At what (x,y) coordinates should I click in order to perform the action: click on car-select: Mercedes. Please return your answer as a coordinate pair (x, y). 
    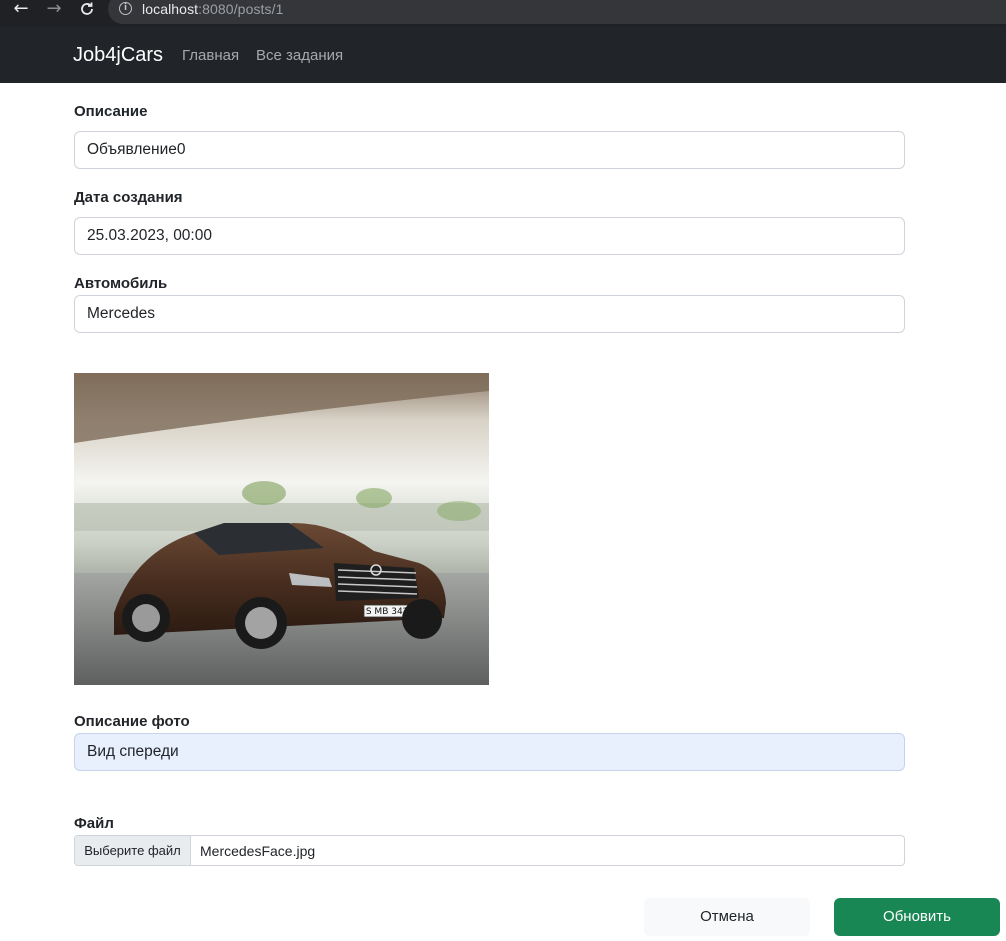
    Looking at the image, I should click on (489, 314).